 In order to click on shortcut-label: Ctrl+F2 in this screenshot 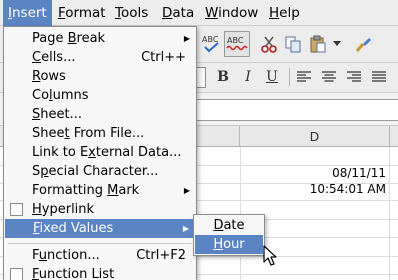, I will do `click(161, 255)`.